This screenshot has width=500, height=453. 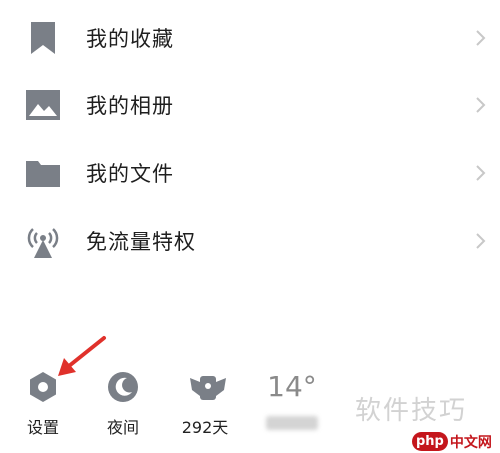 What do you see at coordinates (470, 442) in the screenshot?
I see `php-badge-cn-text: 中文网` at bounding box center [470, 442].